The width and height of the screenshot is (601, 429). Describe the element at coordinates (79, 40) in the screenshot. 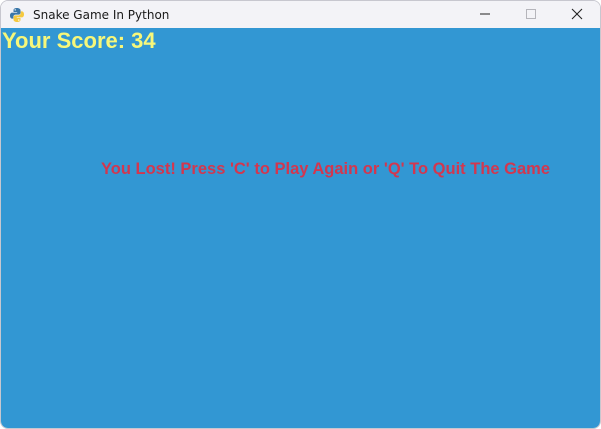

I see `score-text: Your Score: 34` at that location.